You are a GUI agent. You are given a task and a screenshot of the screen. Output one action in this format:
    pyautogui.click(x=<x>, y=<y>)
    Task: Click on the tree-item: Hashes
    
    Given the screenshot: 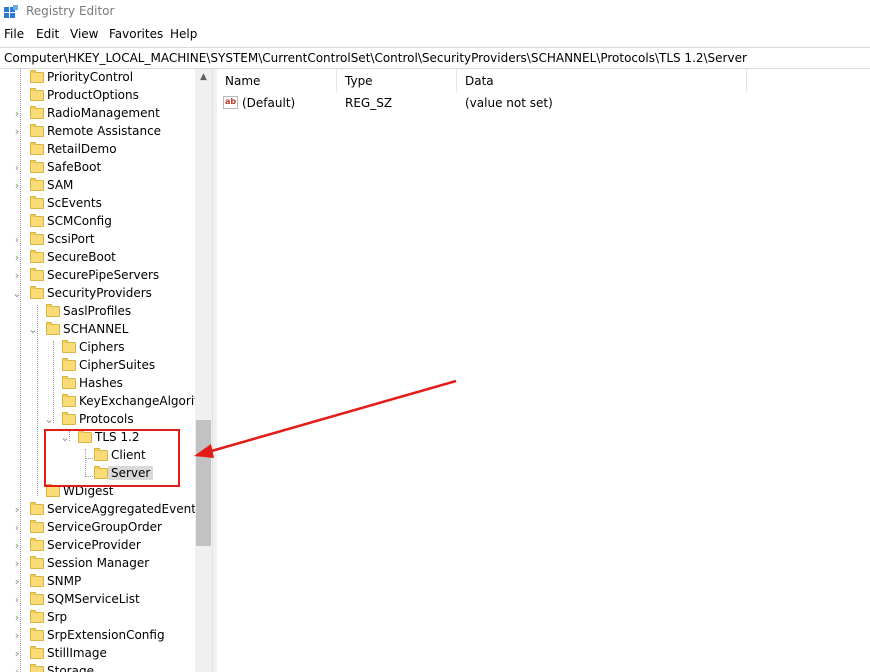 What is the action you would take?
    pyautogui.click(x=98, y=384)
    